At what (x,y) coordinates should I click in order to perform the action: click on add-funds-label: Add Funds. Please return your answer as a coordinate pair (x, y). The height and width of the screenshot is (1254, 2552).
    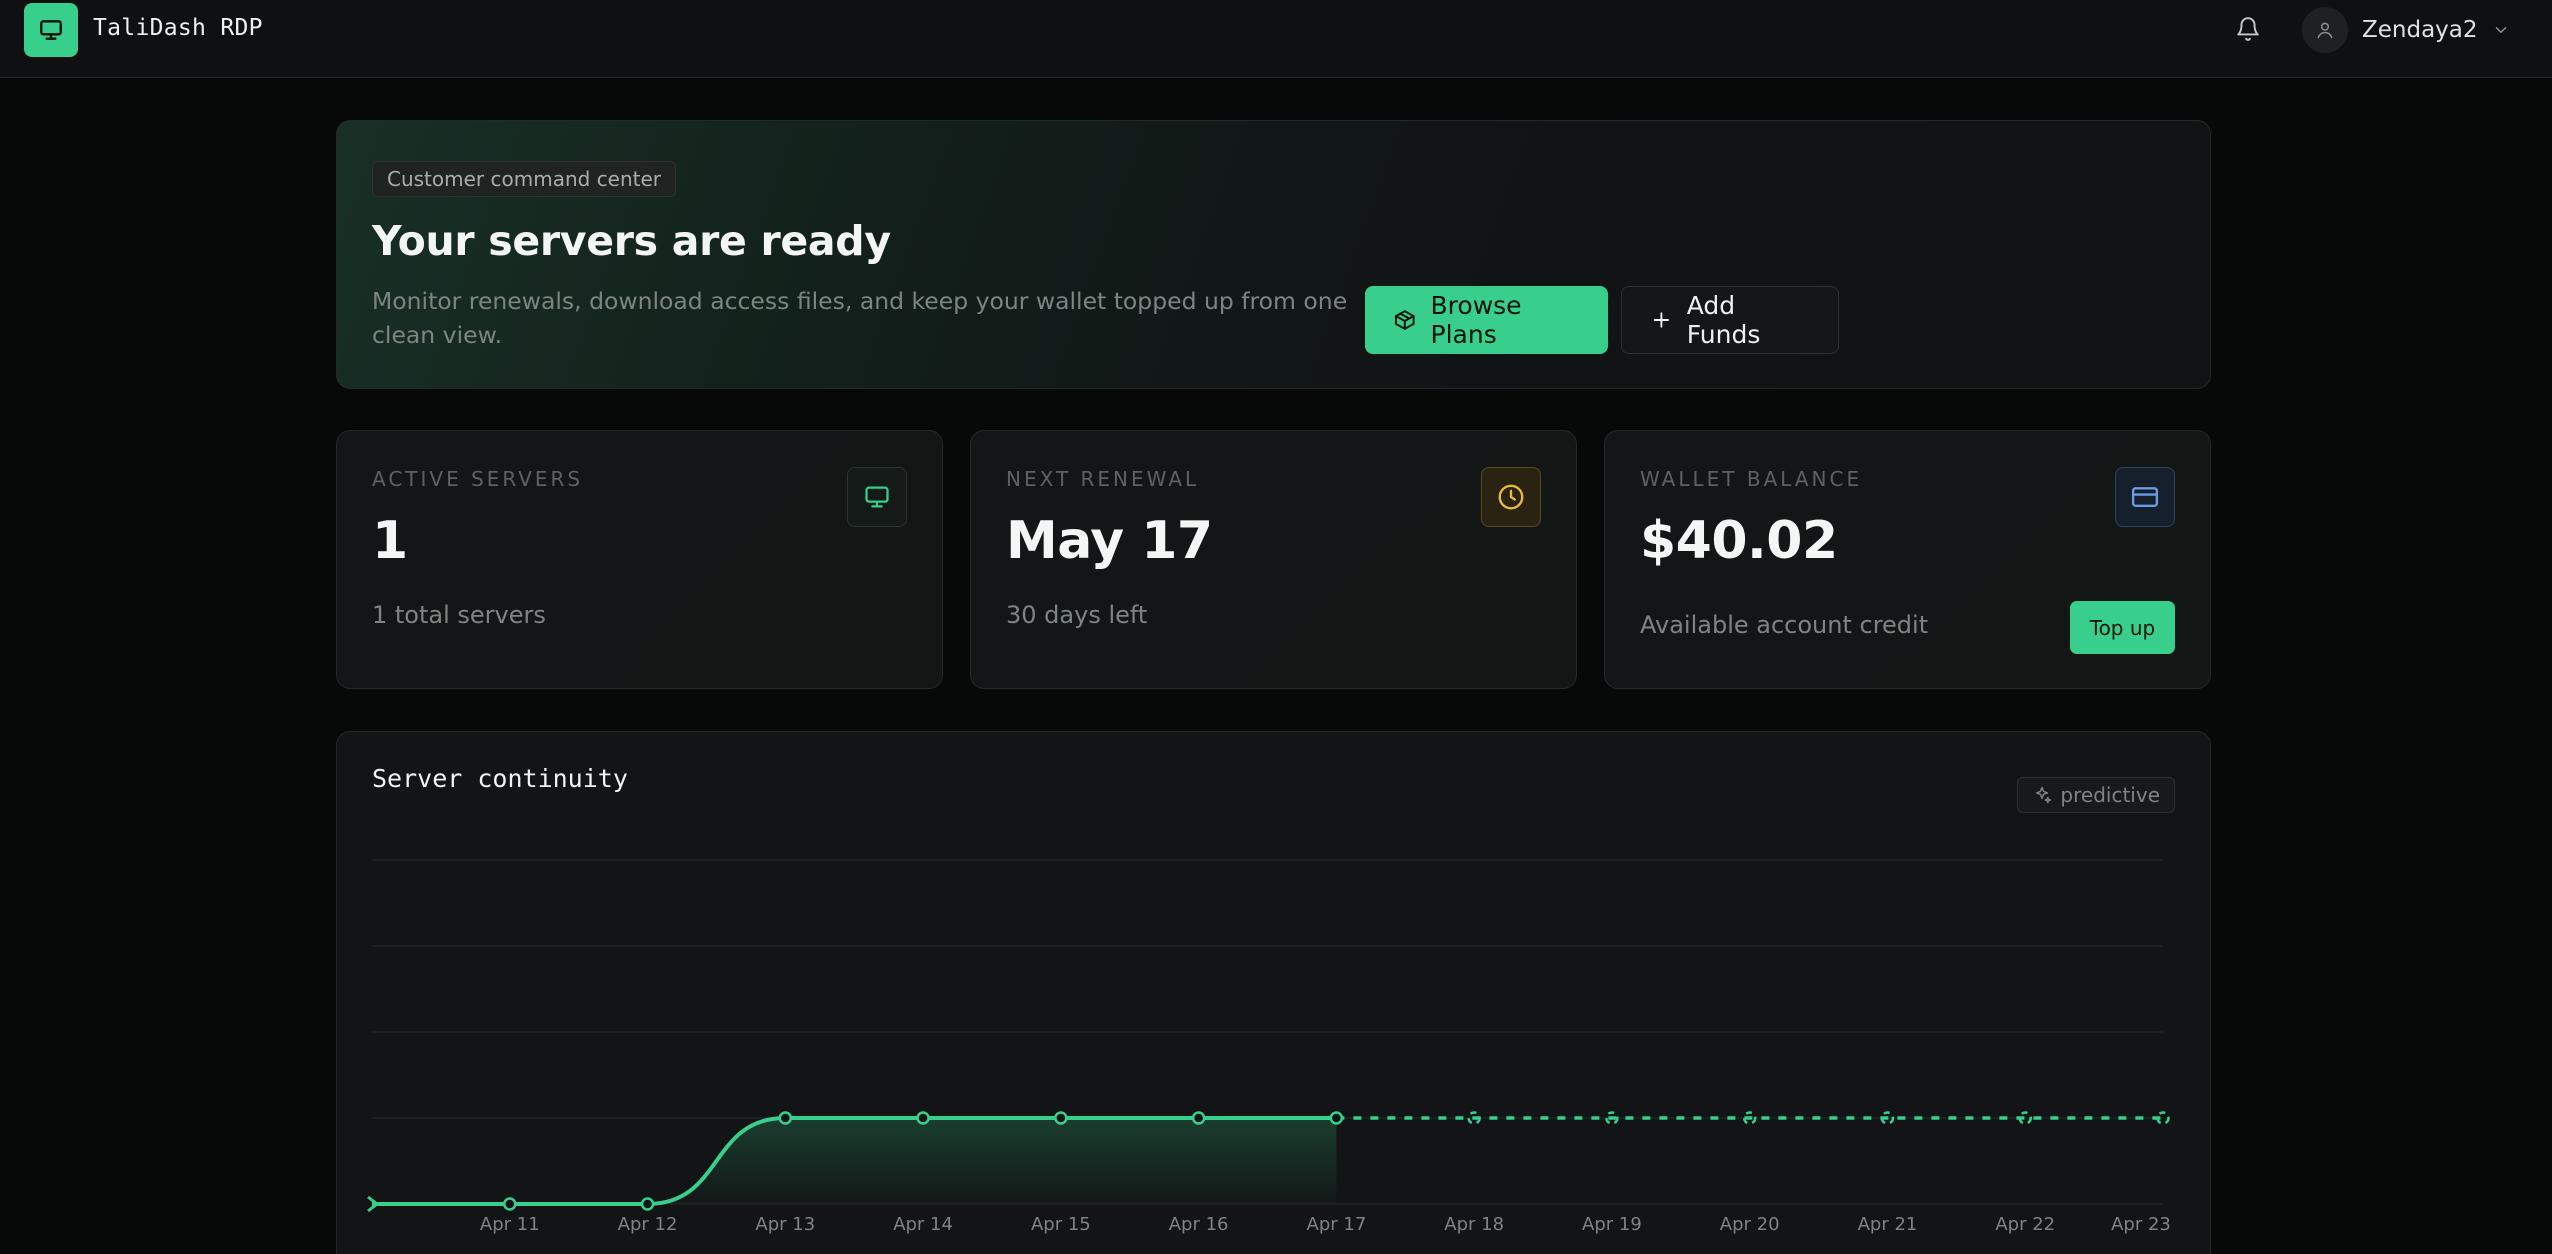
    Looking at the image, I should click on (1723, 320).